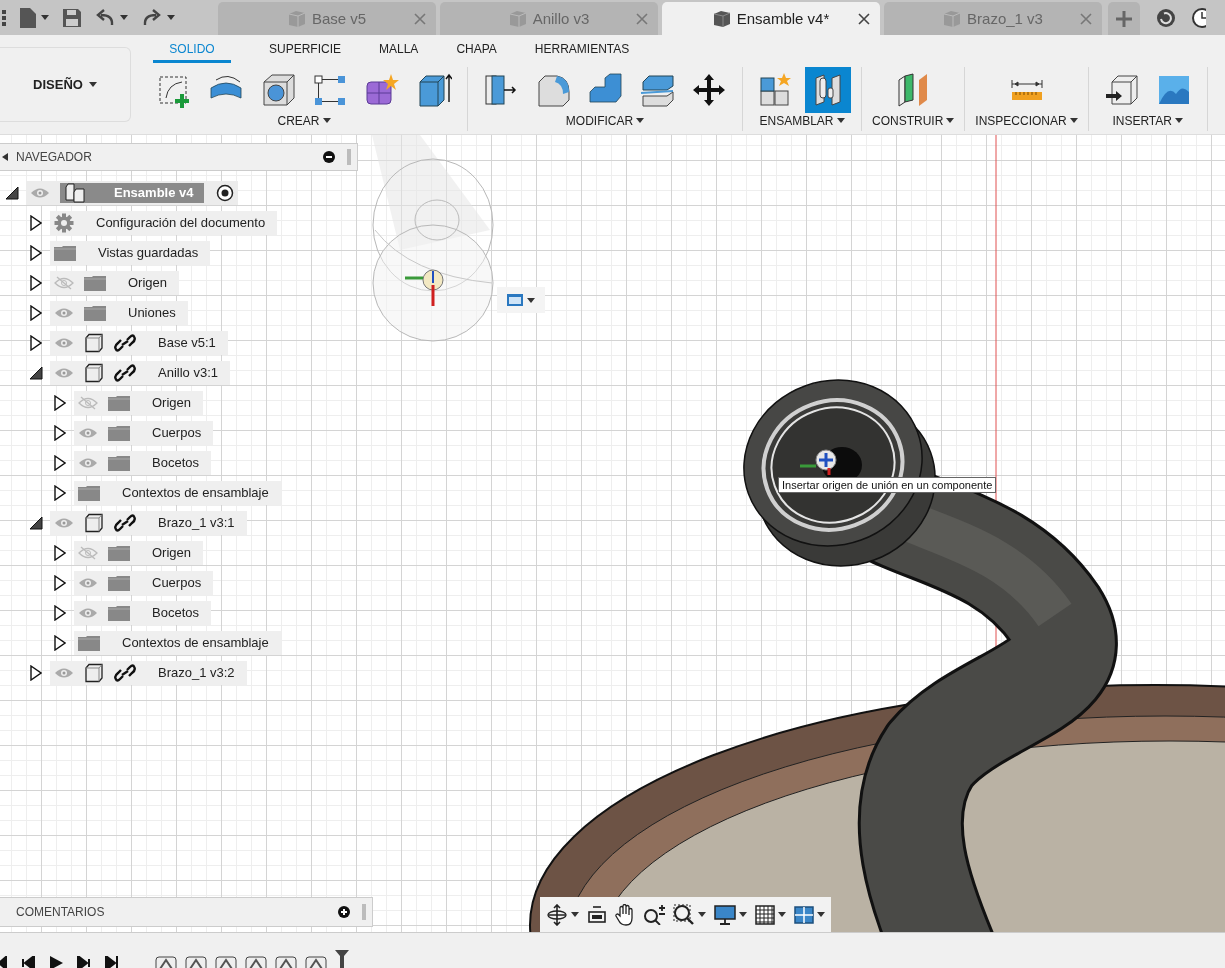 The width and height of the screenshot is (1225, 968). Describe the element at coordinates (597, 914) in the screenshot. I see `look-at-button` at that location.